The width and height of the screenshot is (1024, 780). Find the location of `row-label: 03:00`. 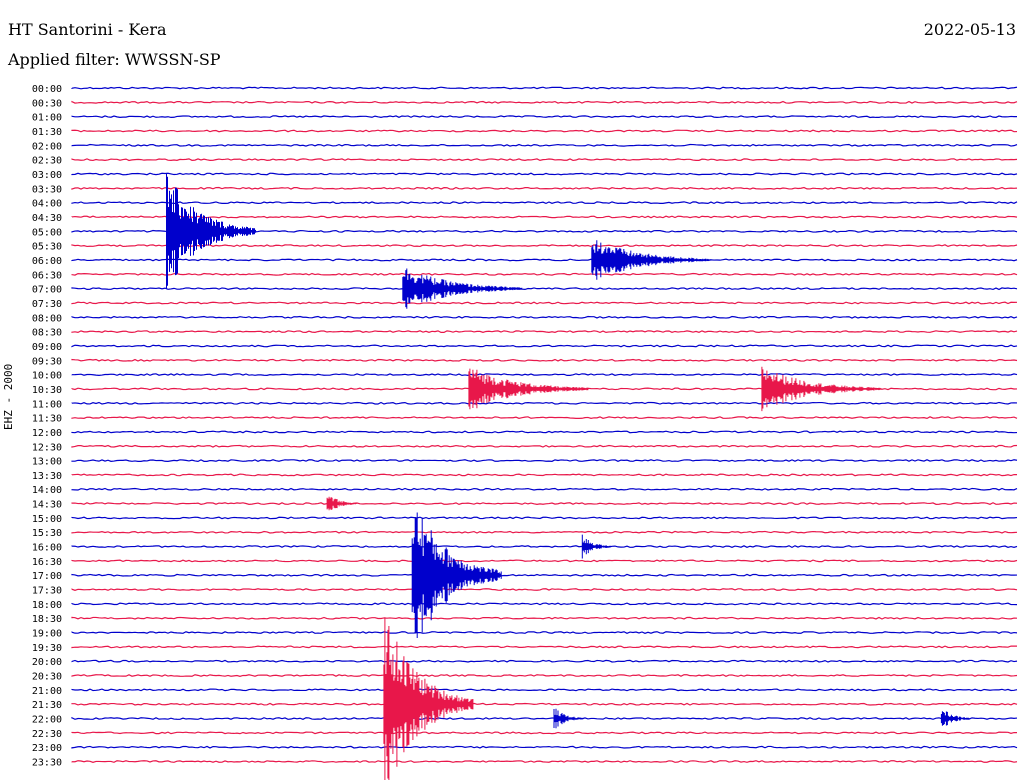

row-label: 03:00 is located at coordinates (47, 175).